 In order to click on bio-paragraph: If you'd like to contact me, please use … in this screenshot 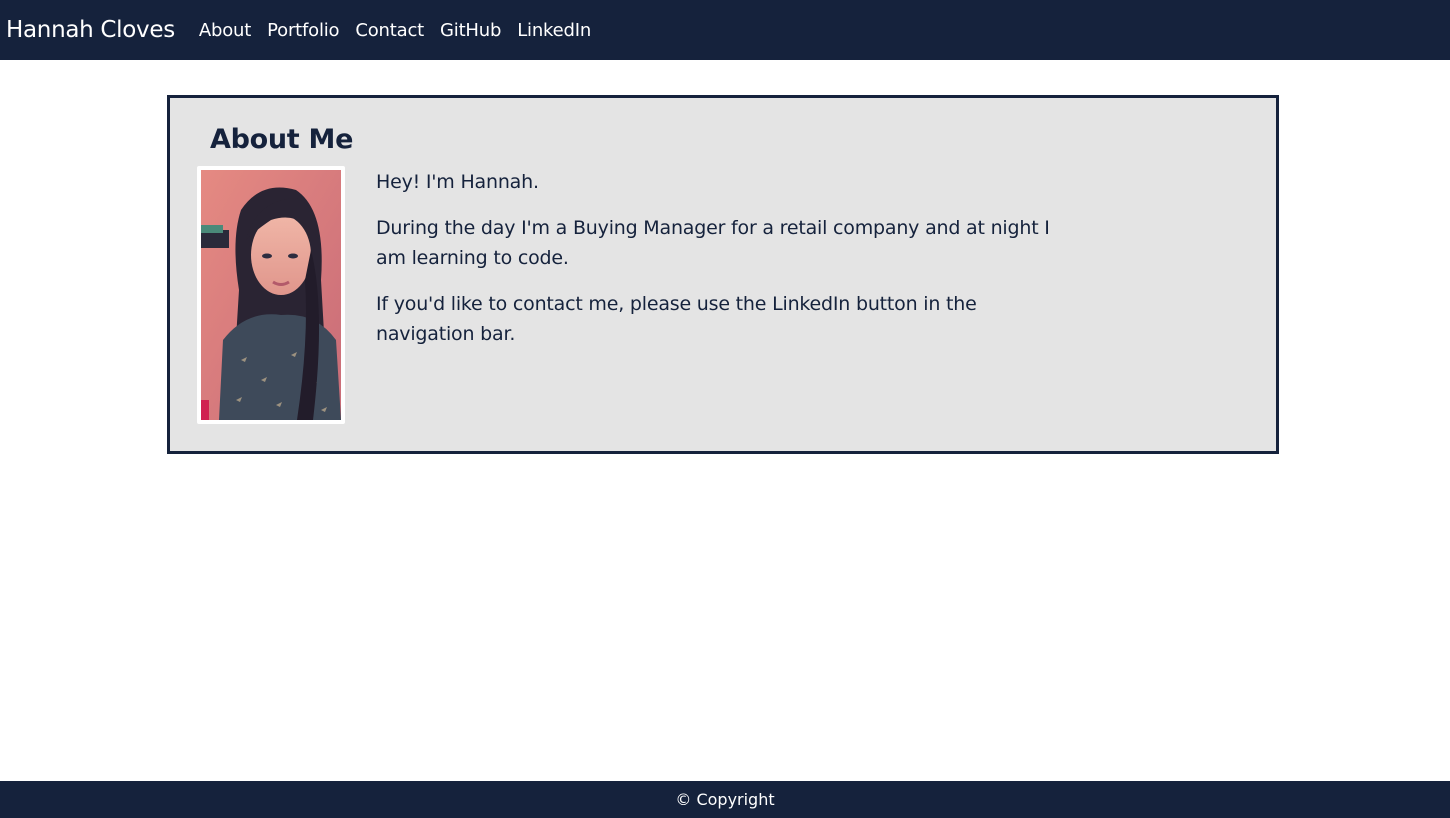, I will do `click(676, 319)`.